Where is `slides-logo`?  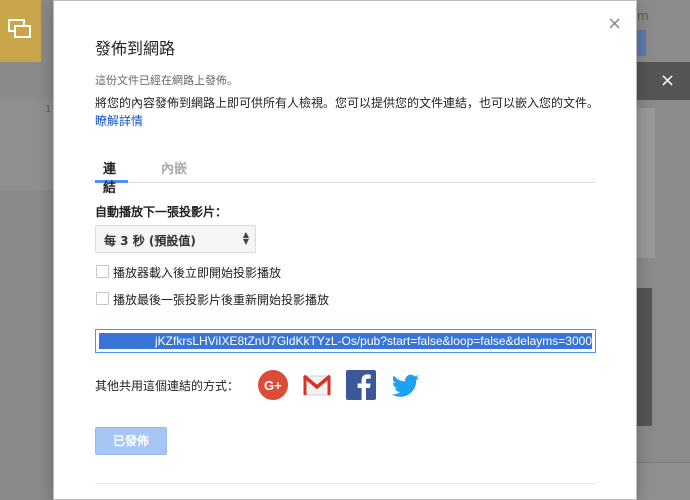
slides-logo is located at coordinates (20, 31).